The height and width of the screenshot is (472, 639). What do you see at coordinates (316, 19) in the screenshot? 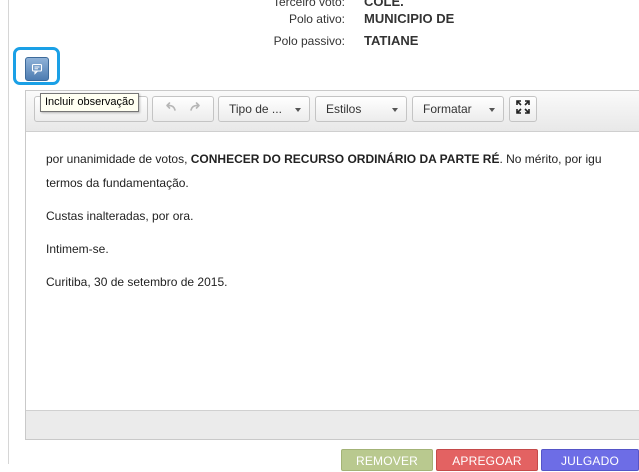
I see `meta-label-polo-ativo: Polo ativo:` at bounding box center [316, 19].